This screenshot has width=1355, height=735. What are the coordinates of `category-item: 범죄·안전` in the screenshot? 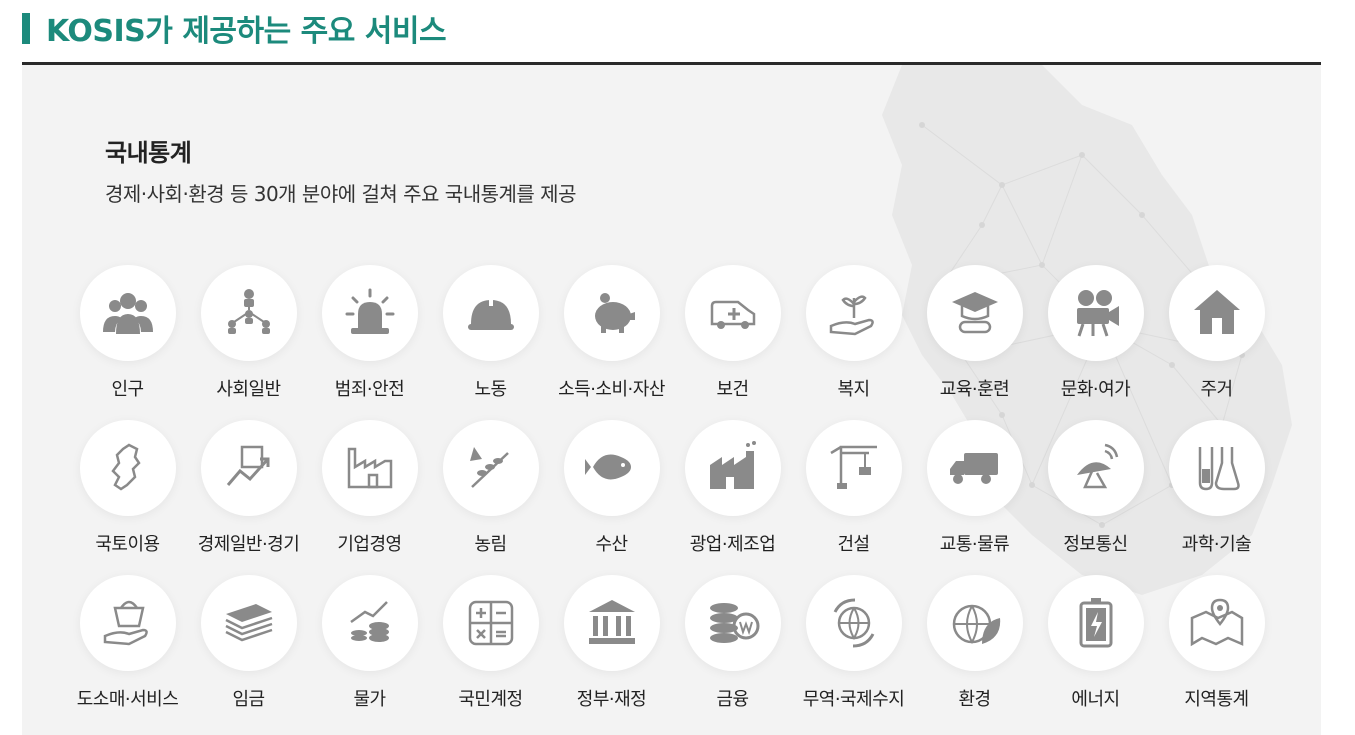 It's located at (369, 333).